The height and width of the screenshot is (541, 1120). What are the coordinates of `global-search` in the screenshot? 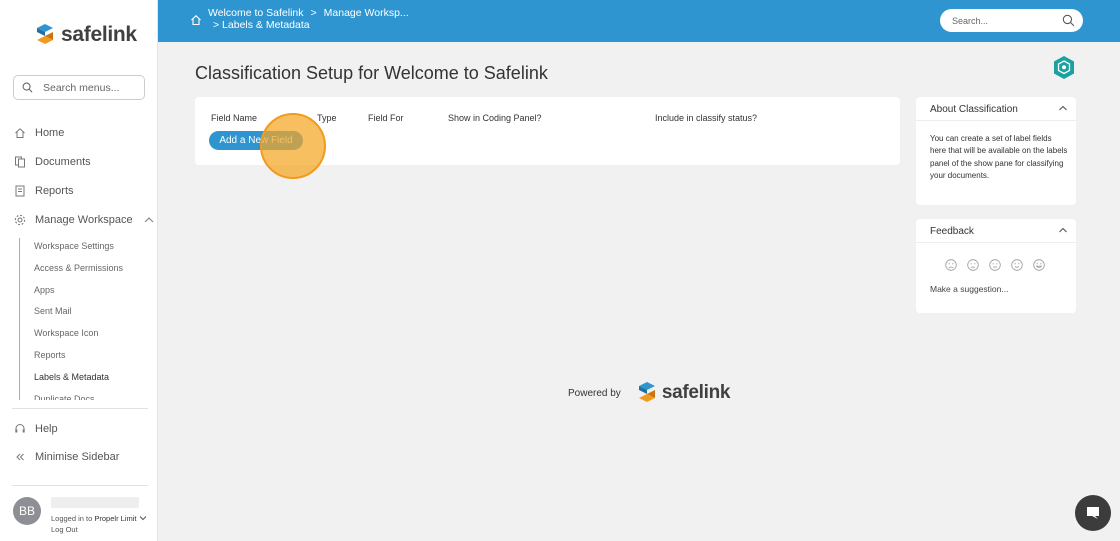 It's located at (1011, 20).